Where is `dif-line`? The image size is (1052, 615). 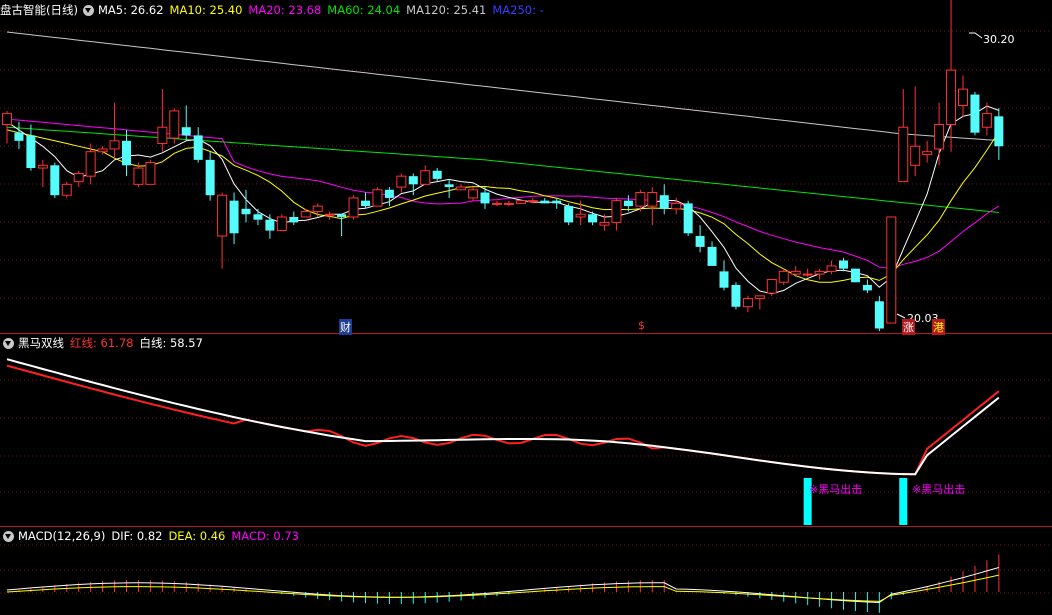 dif-line is located at coordinates (502, 585).